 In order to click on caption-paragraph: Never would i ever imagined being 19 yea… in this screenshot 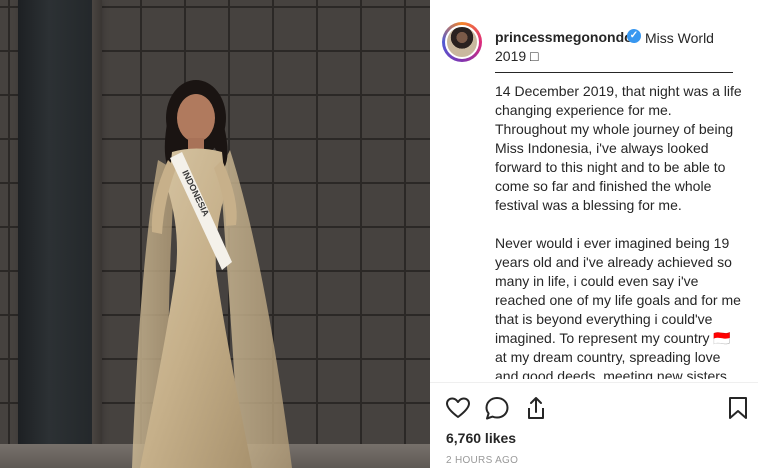, I will do `click(618, 307)`.